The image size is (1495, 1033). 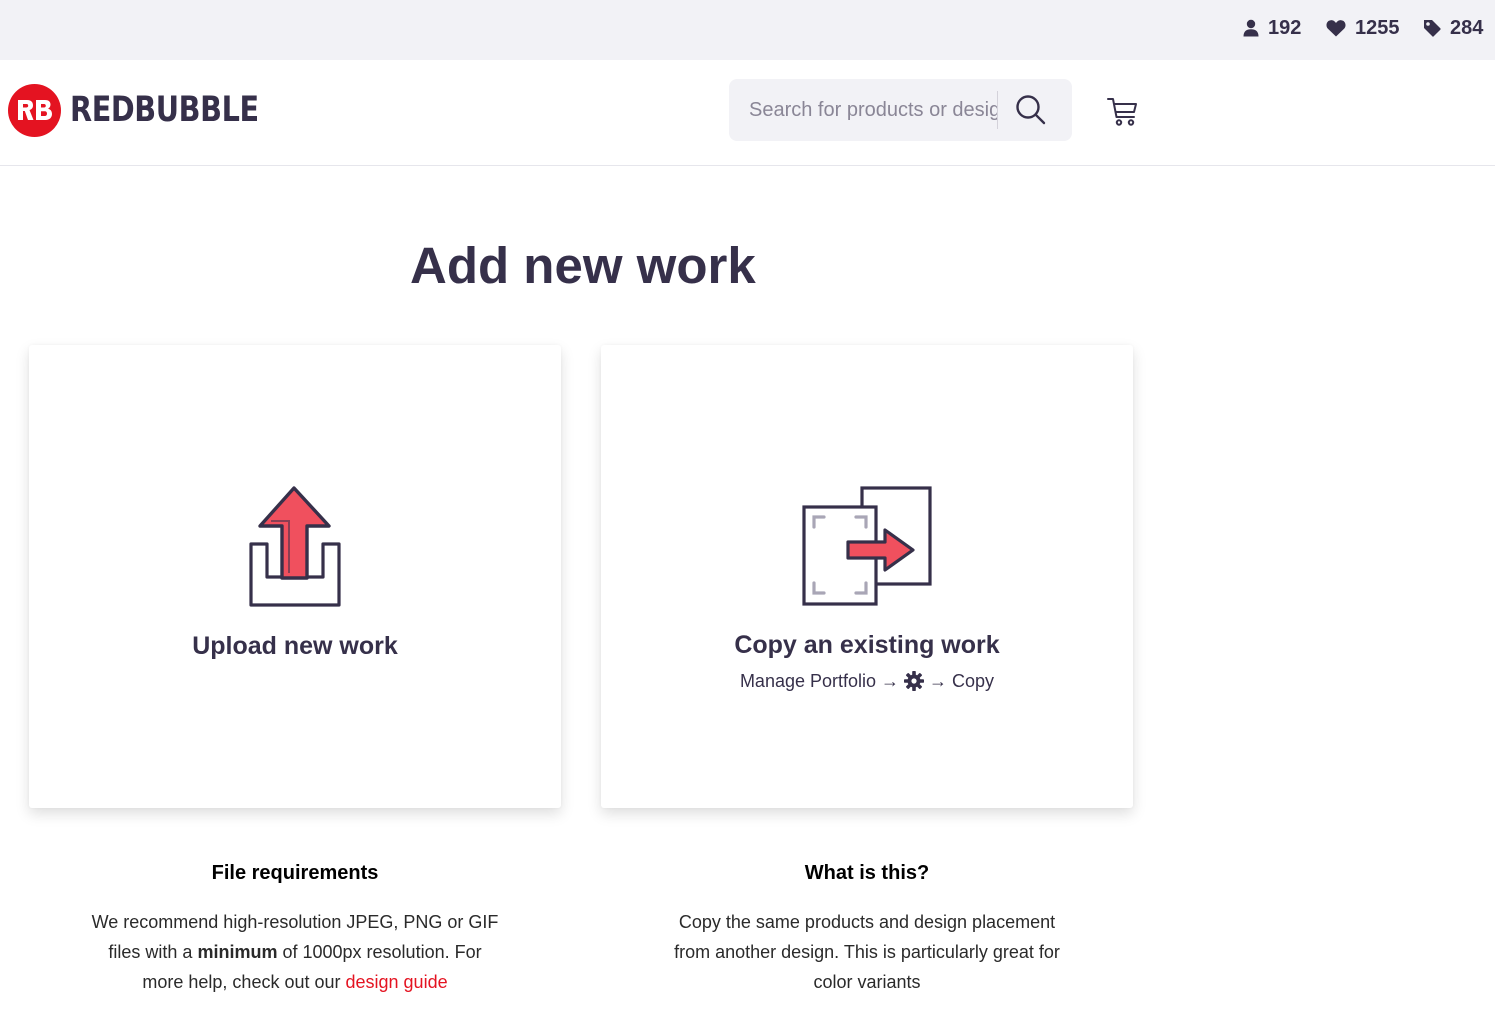 I want to click on tags-stat: 284, so click(x=1453, y=28).